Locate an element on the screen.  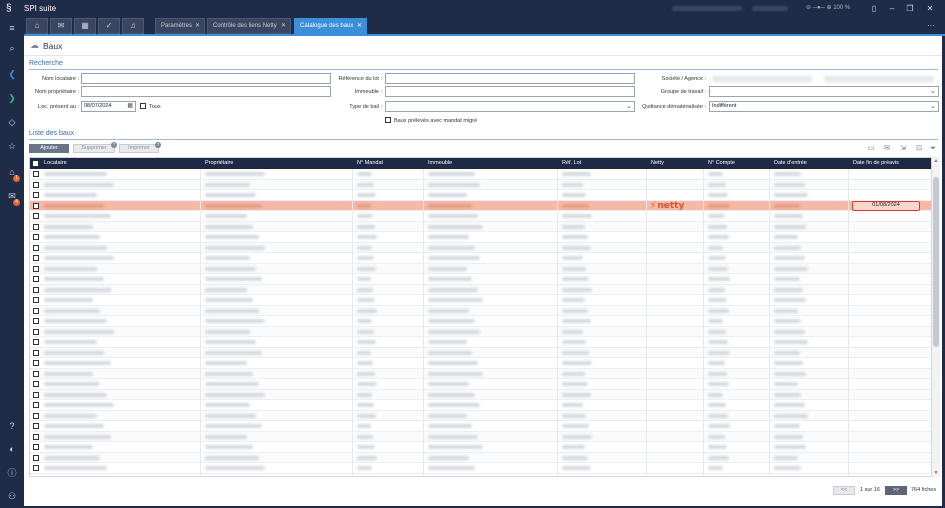
tab-catalogue-baux: Catalogue des baux ✕ is located at coordinates (330, 26).